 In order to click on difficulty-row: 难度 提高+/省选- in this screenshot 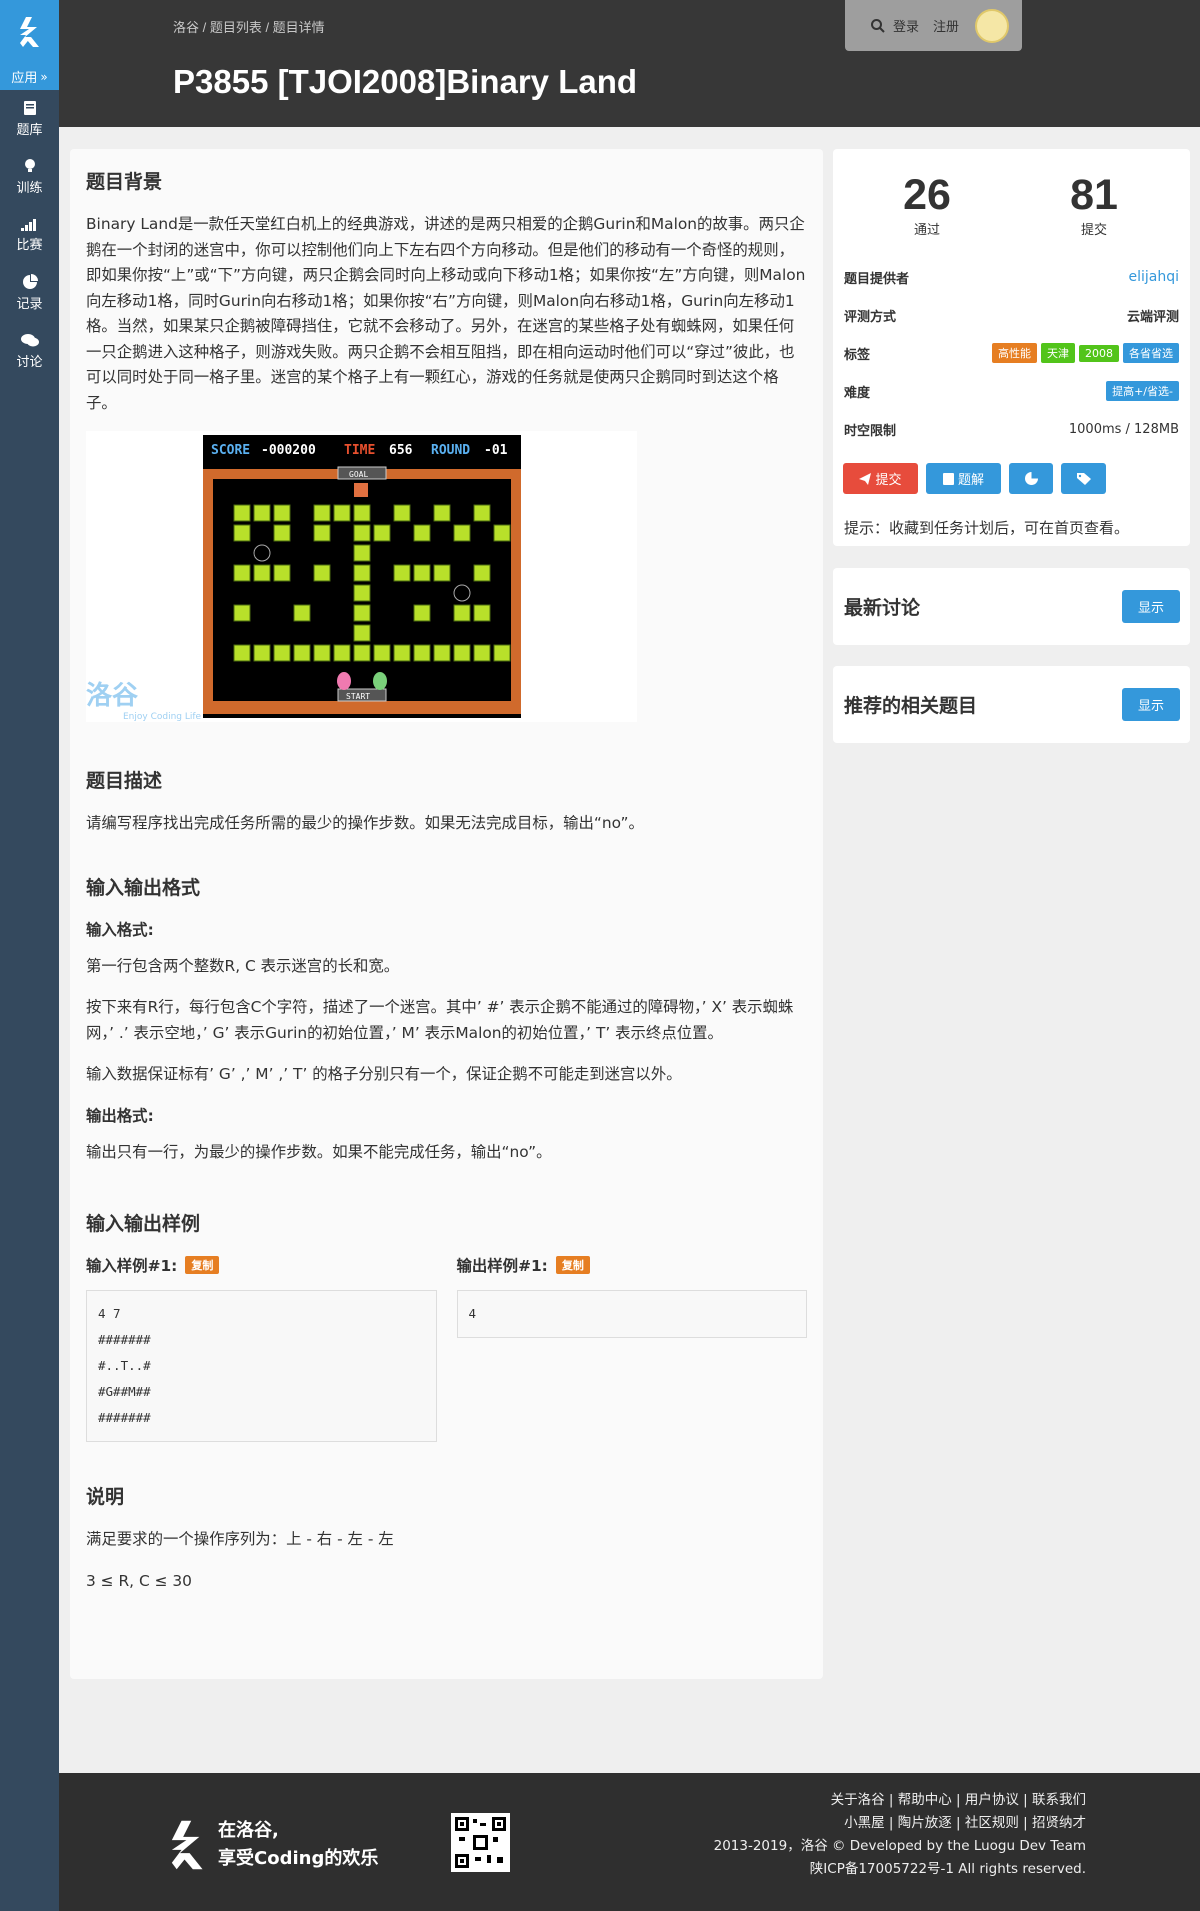, I will do `click(1011, 391)`.